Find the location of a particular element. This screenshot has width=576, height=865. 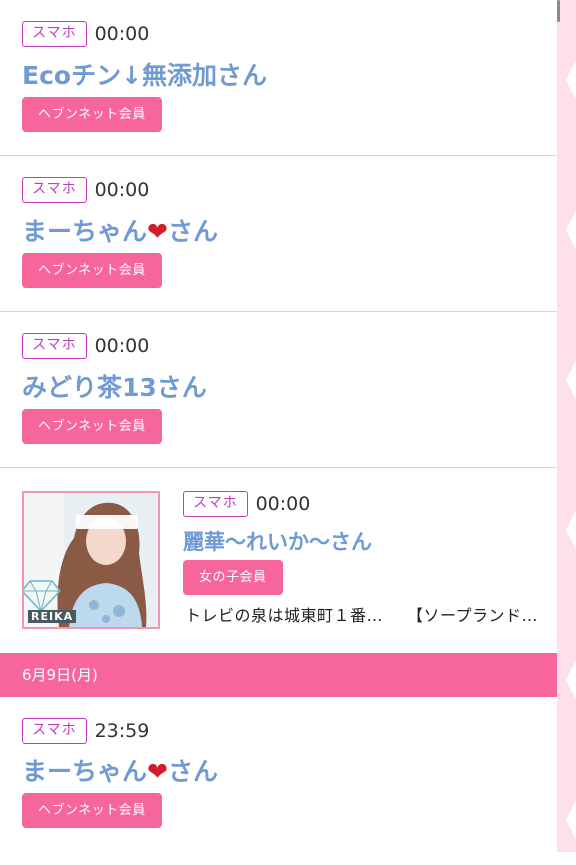

device-time-row: スマホ 23:59 is located at coordinates (85, 731).